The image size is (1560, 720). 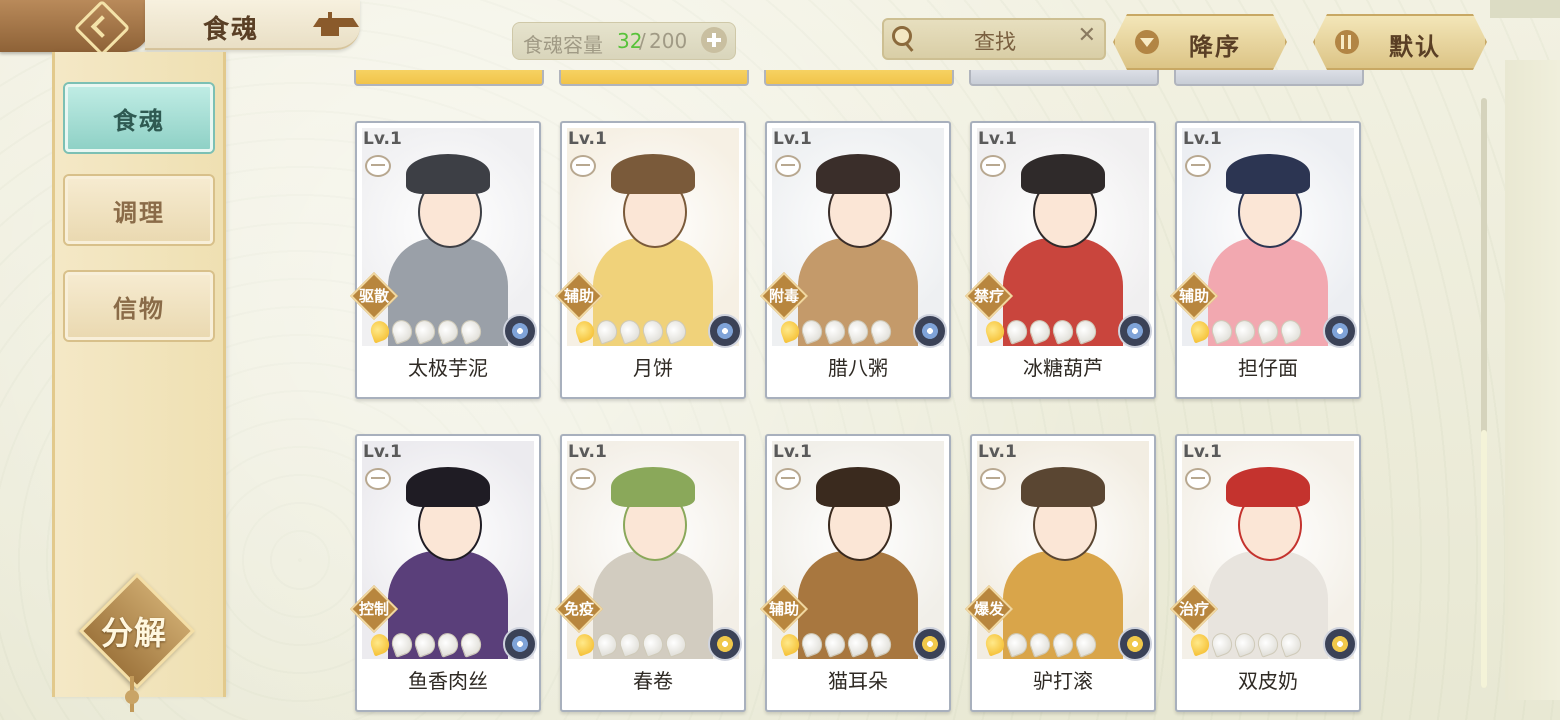 I want to click on pavilion-icon, so click(x=336, y=26).